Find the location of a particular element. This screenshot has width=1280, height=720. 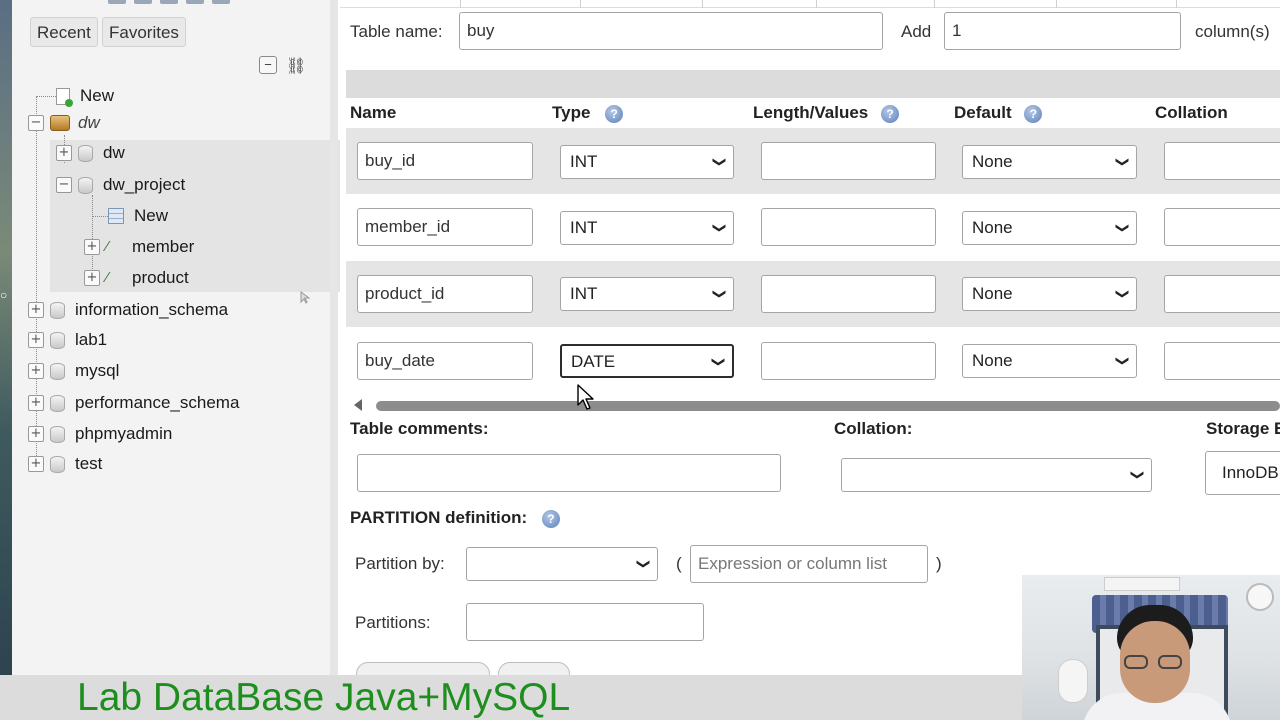

table-icon: ⁄ is located at coordinates (107, 246).